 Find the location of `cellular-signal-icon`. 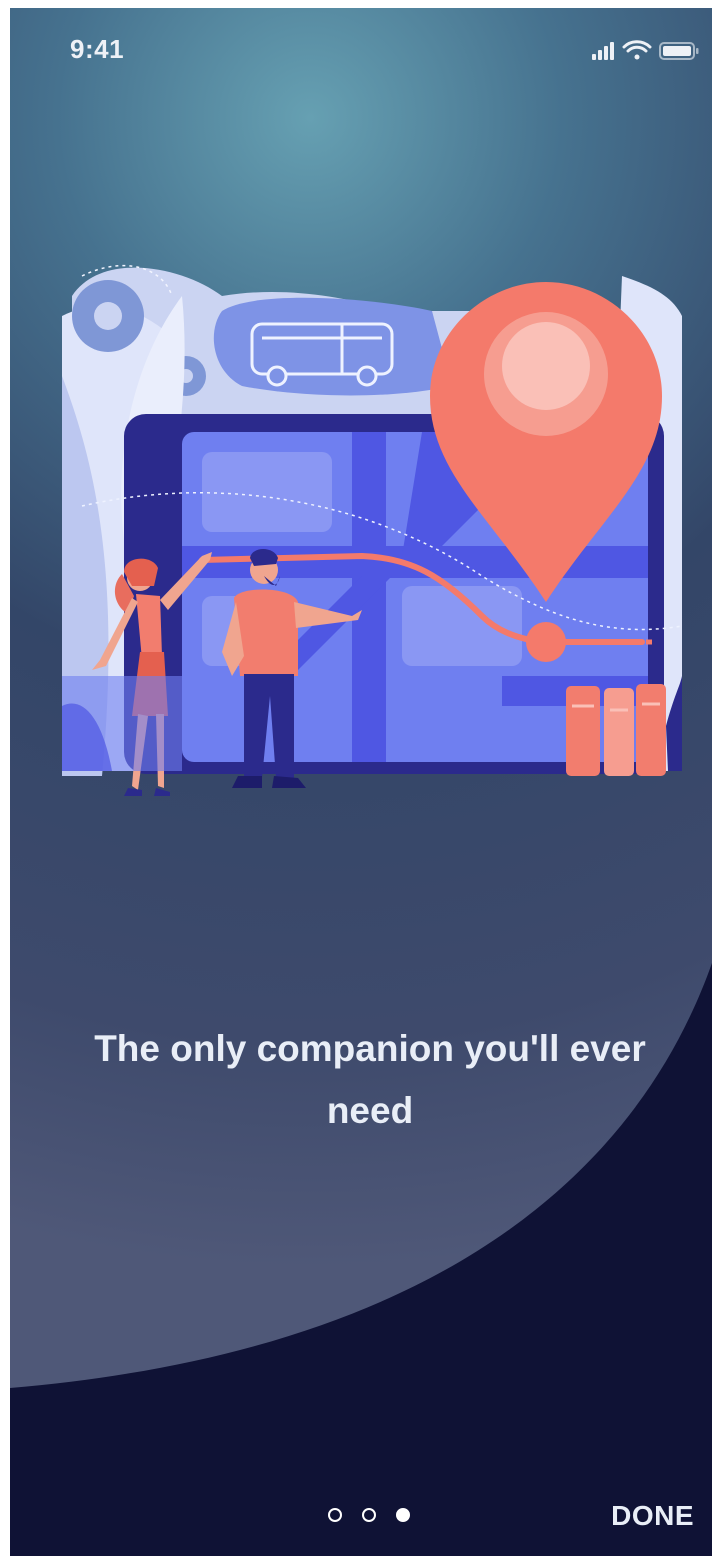

cellular-signal-icon is located at coordinates (603, 51).